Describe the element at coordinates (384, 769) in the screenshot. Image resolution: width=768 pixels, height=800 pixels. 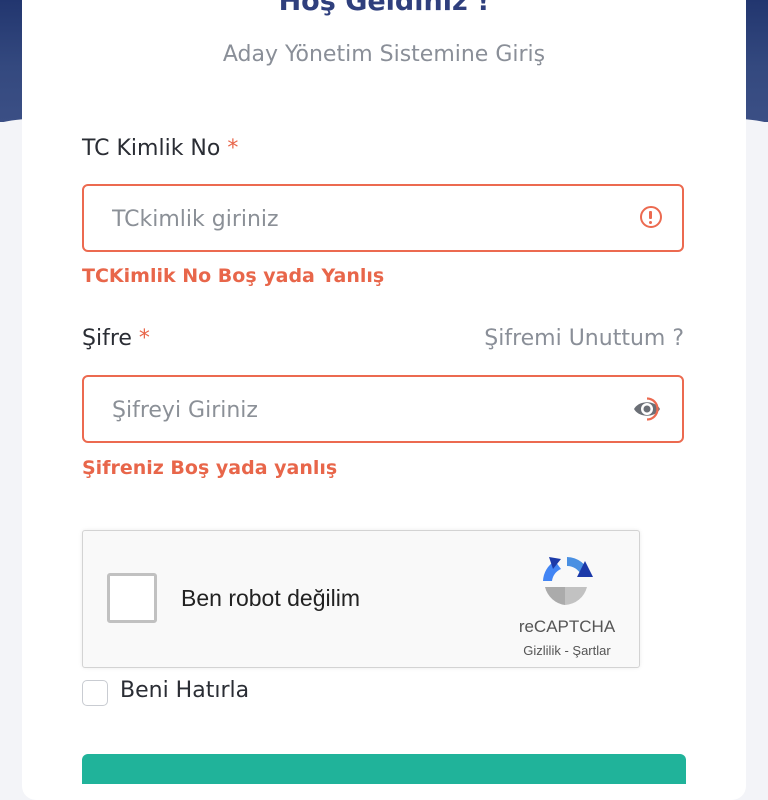
I see `login-button` at that location.